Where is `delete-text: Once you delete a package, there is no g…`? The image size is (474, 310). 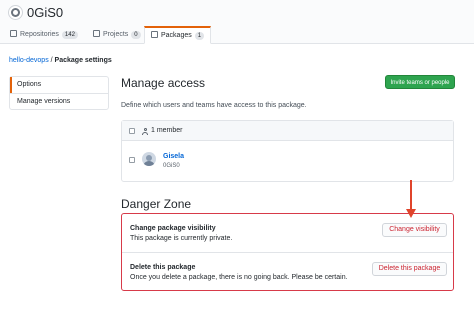 delete-text: Once you delete a package, there is no g… is located at coordinates (239, 277).